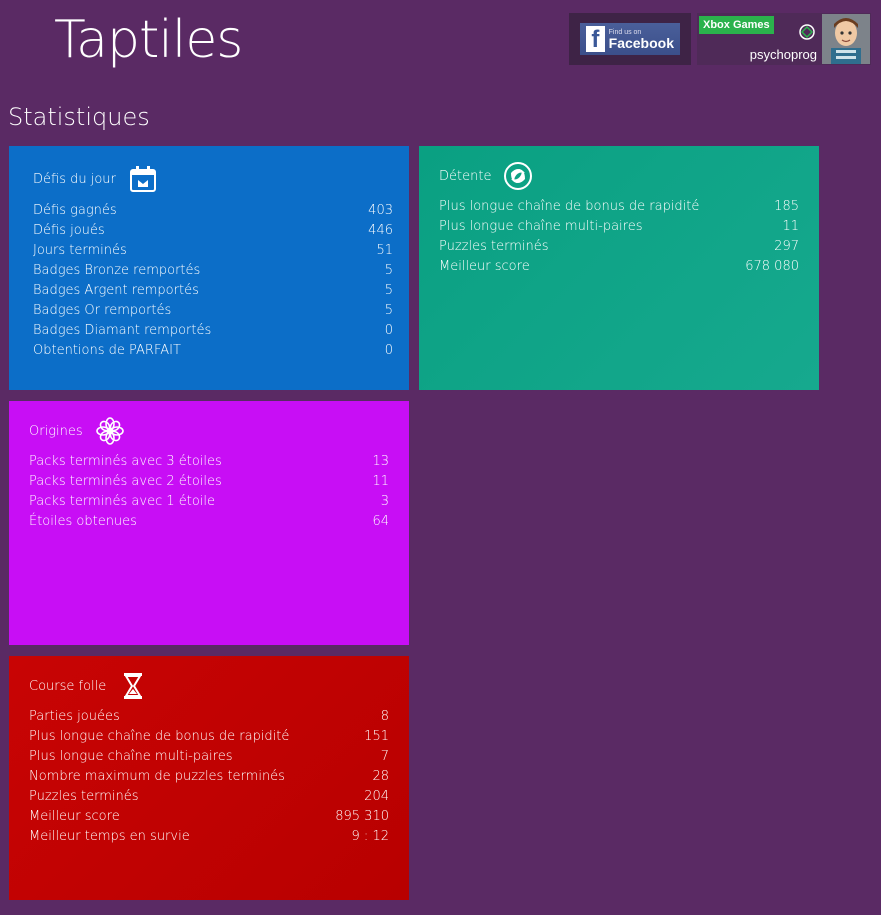 The width and height of the screenshot is (881, 915). What do you see at coordinates (116, 290) in the screenshot?
I see `stat-label: Badges Argent remportés` at bounding box center [116, 290].